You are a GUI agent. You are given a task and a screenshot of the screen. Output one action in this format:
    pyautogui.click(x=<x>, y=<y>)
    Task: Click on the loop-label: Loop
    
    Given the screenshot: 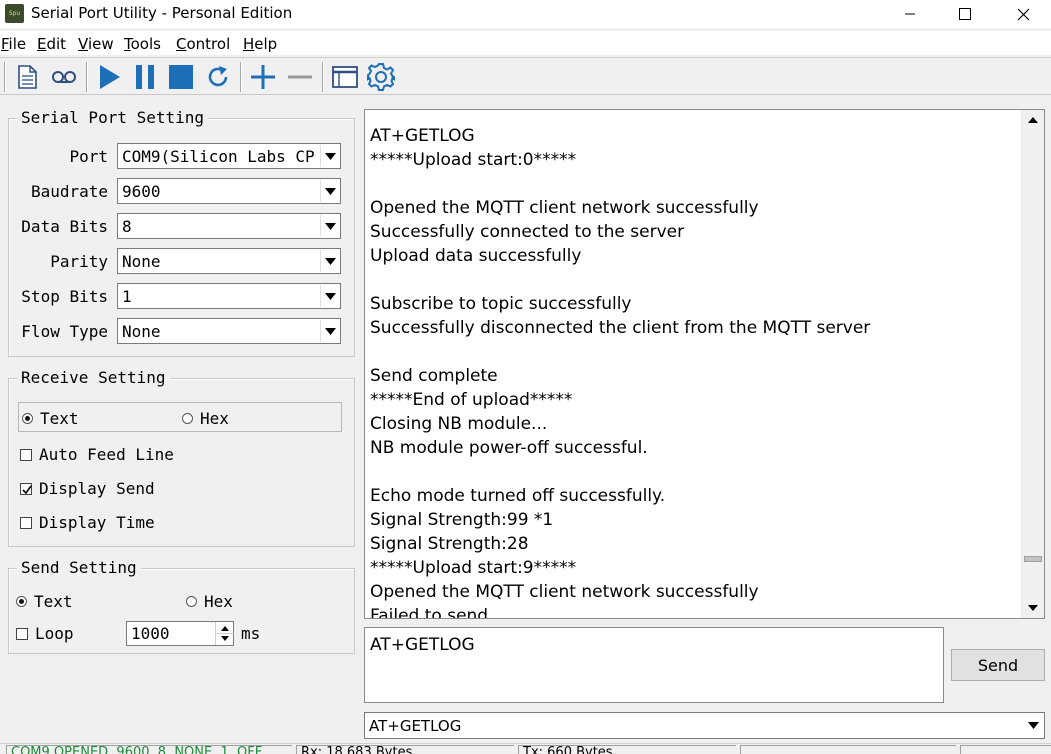 What is the action you would take?
    pyautogui.click(x=54, y=633)
    